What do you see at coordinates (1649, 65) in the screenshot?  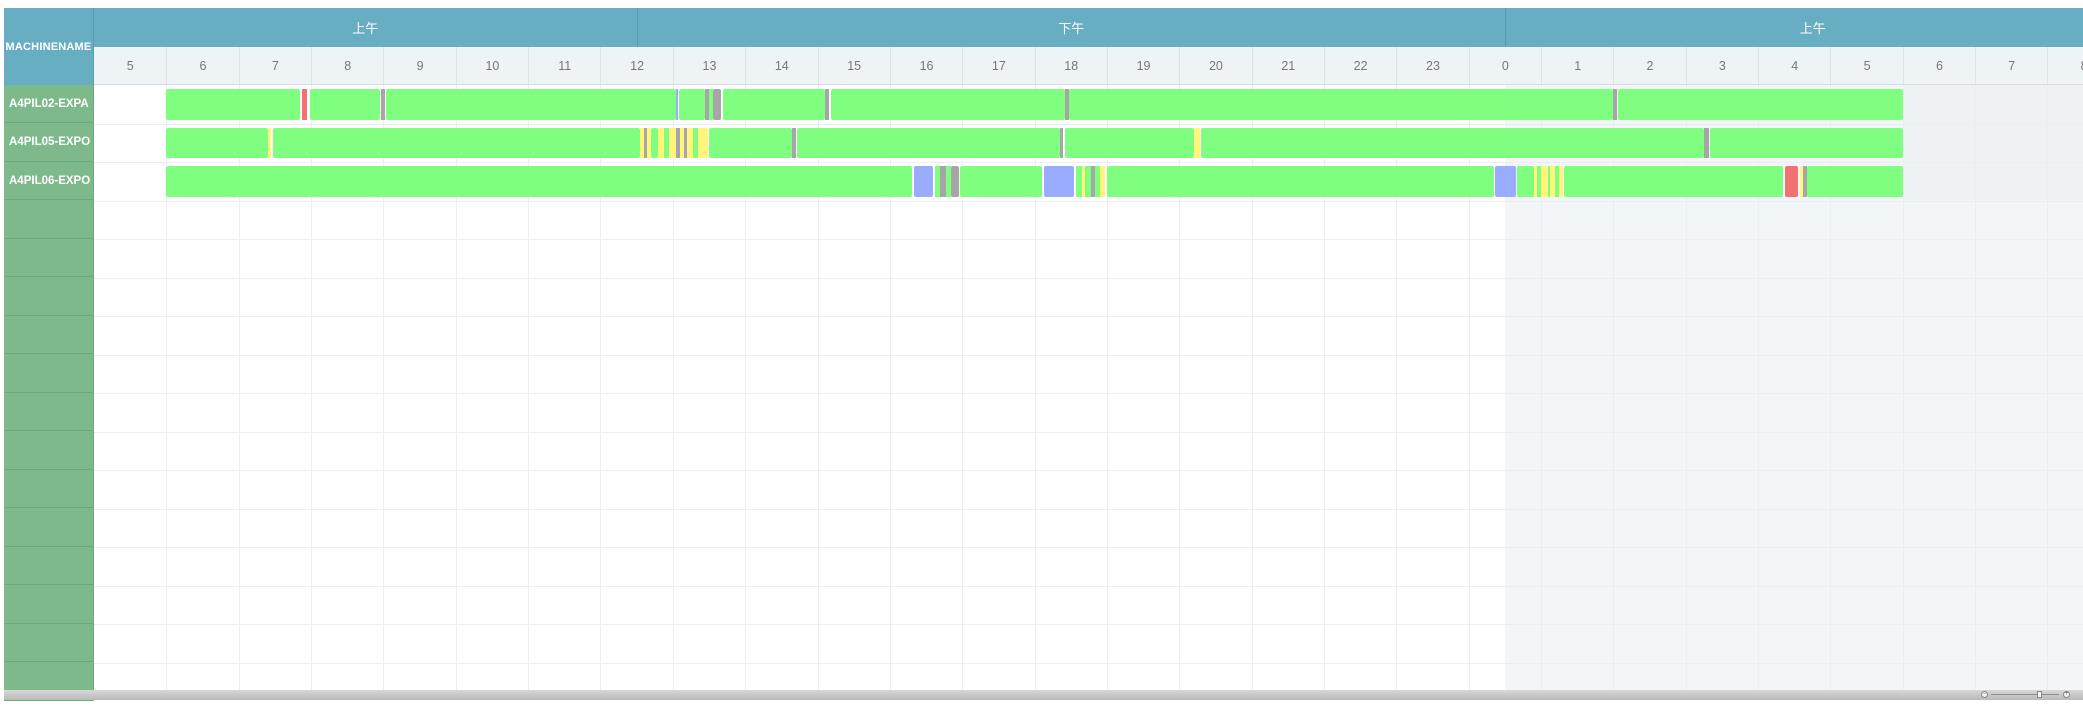 I see `hour-label: 2` at bounding box center [1649, 65].